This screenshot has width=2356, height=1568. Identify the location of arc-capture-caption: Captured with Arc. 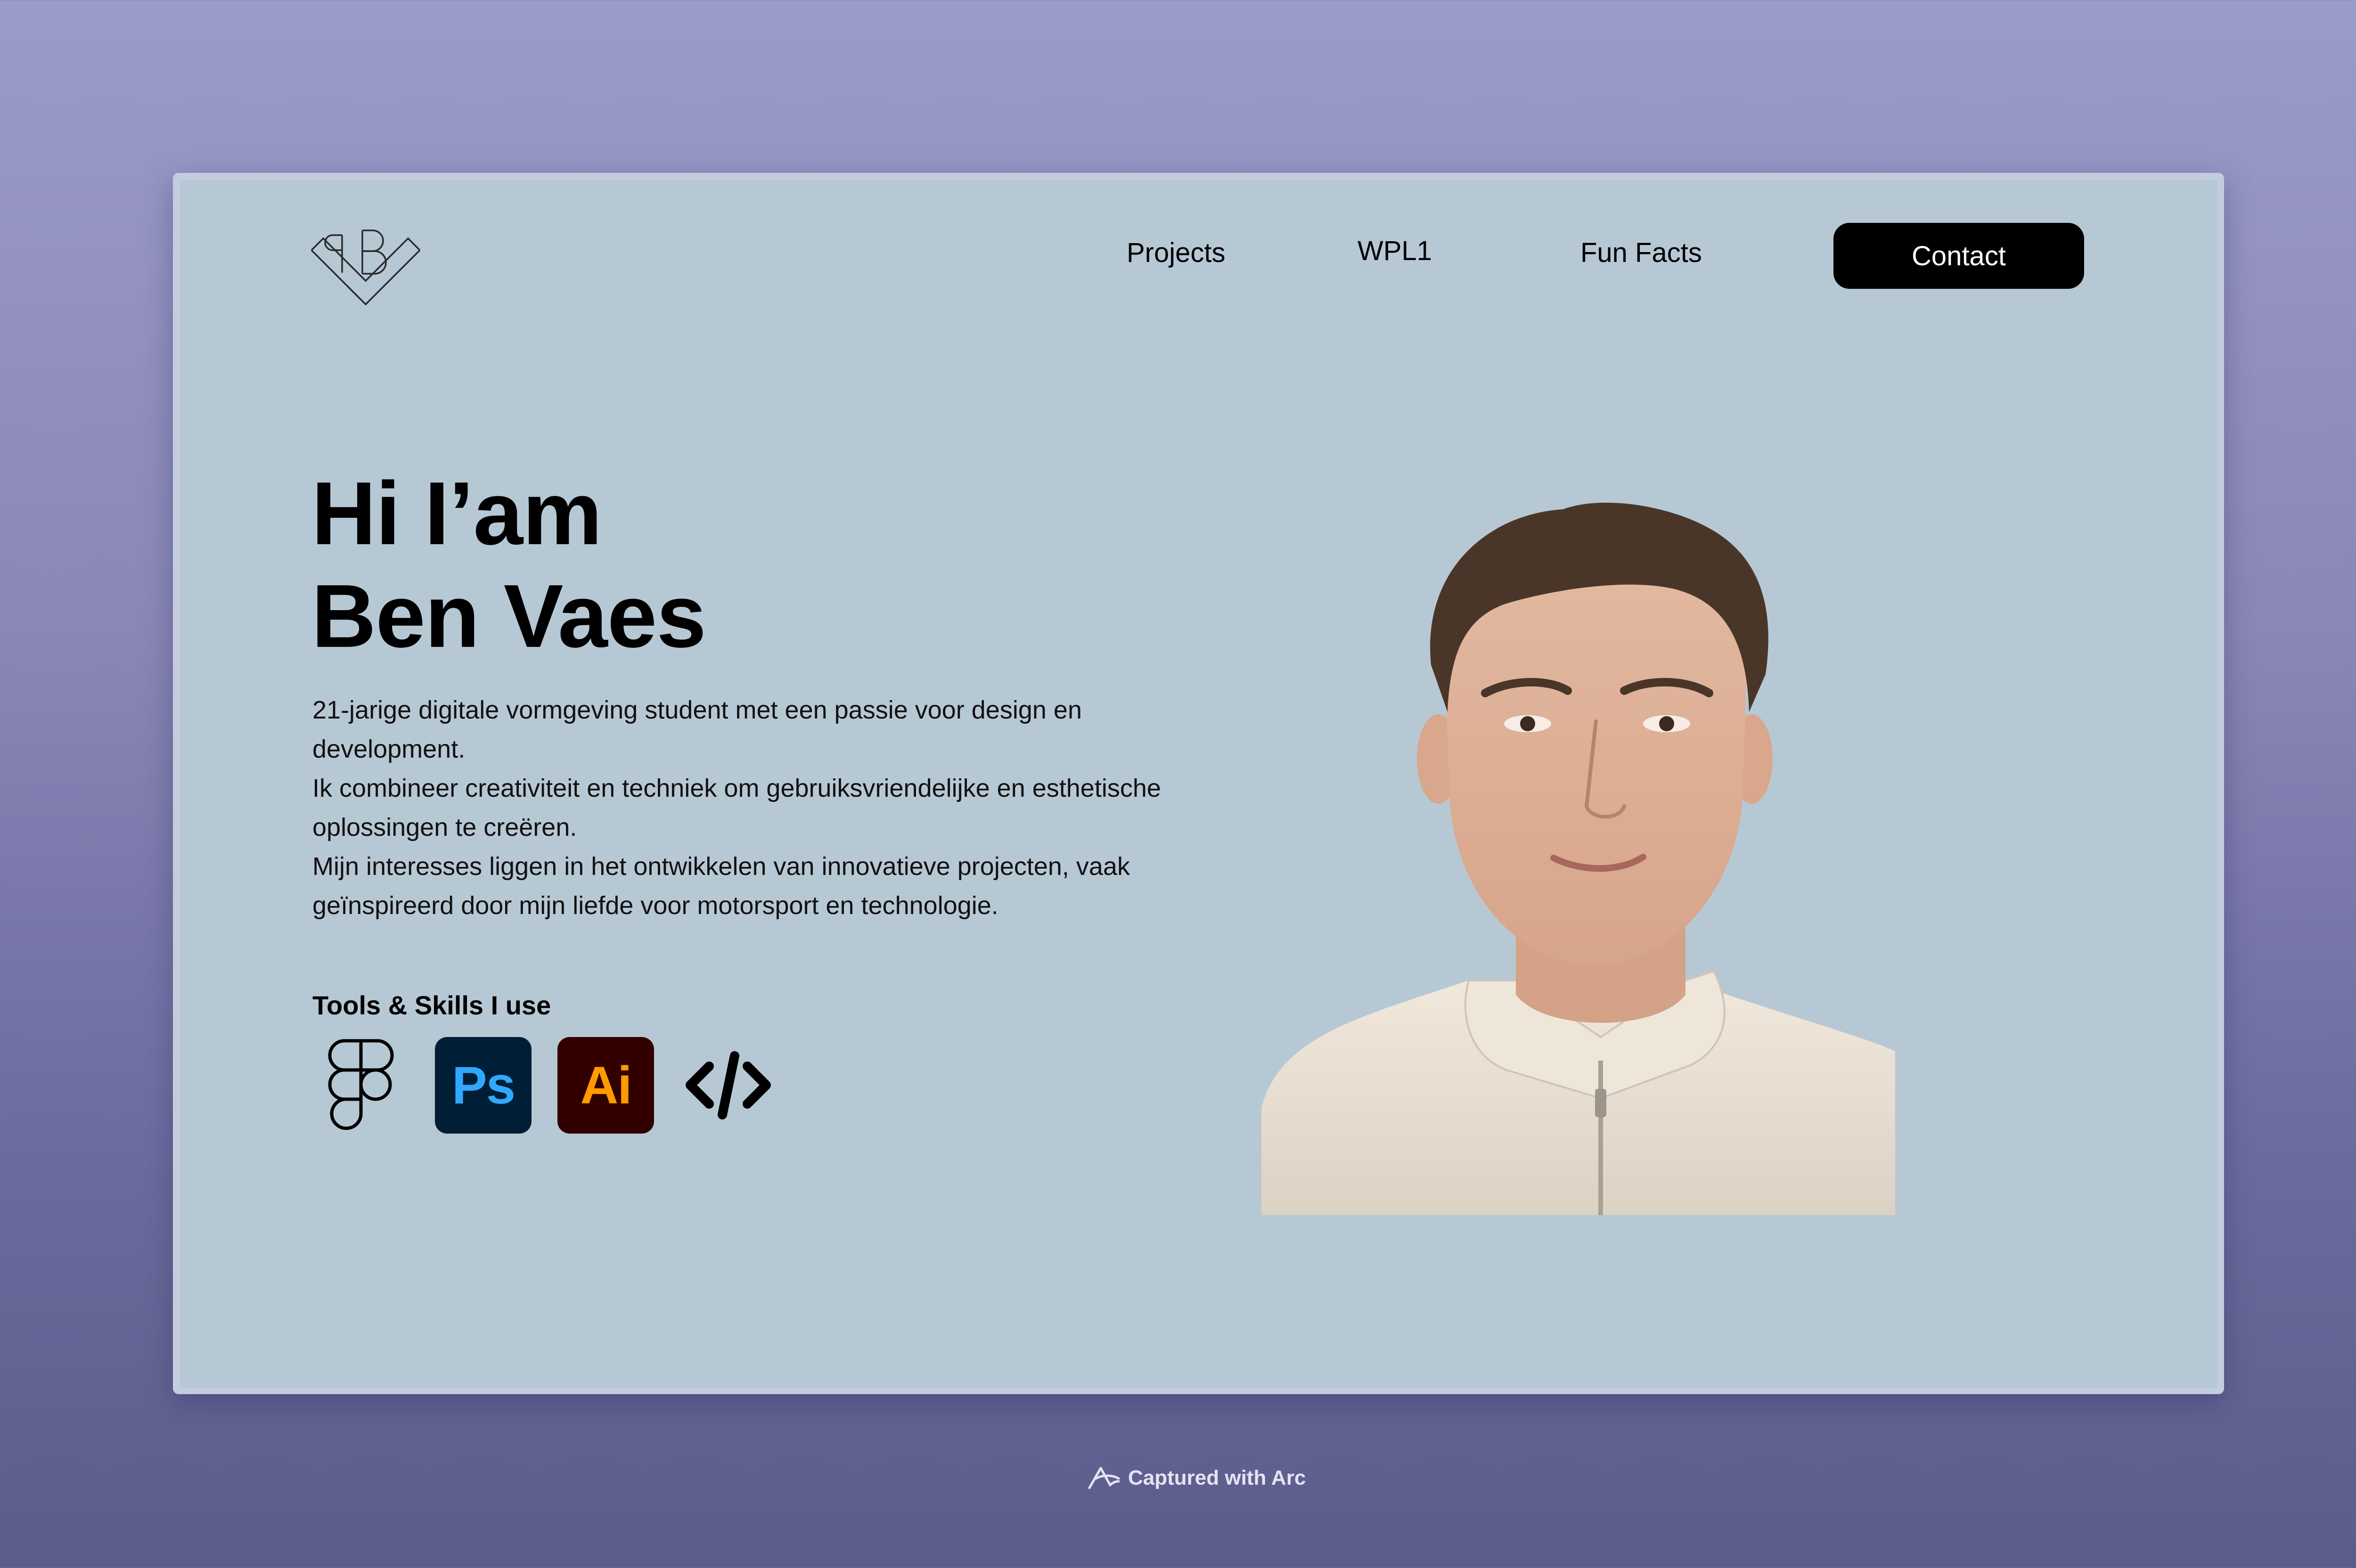
(1196, 1478).